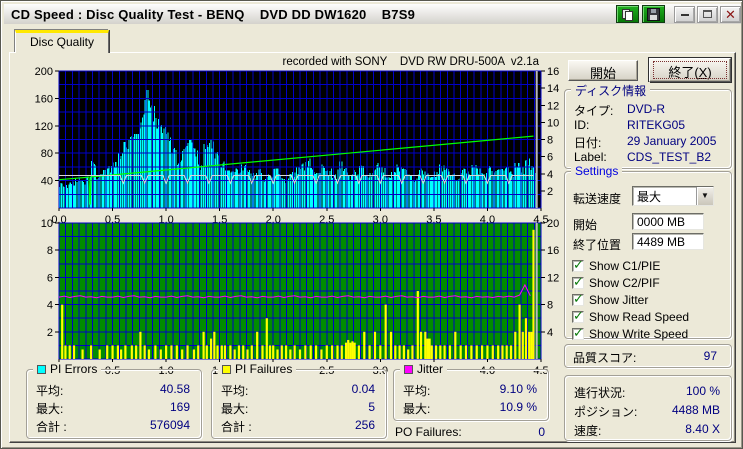 The width and height of the screenshot is (743, 449). I want to click on svg-text: 6, so click(550, 158).